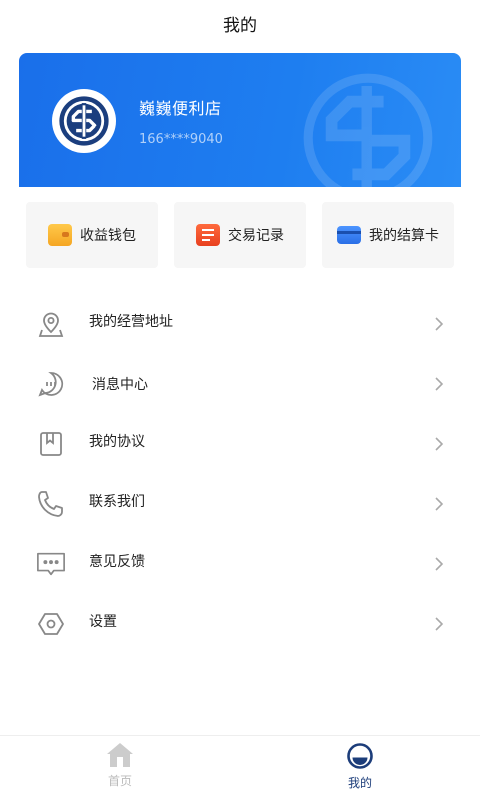 This screenshot has width=480, height=800. I want to click on menu-item-label: 意见反馈, so click(117, 562).